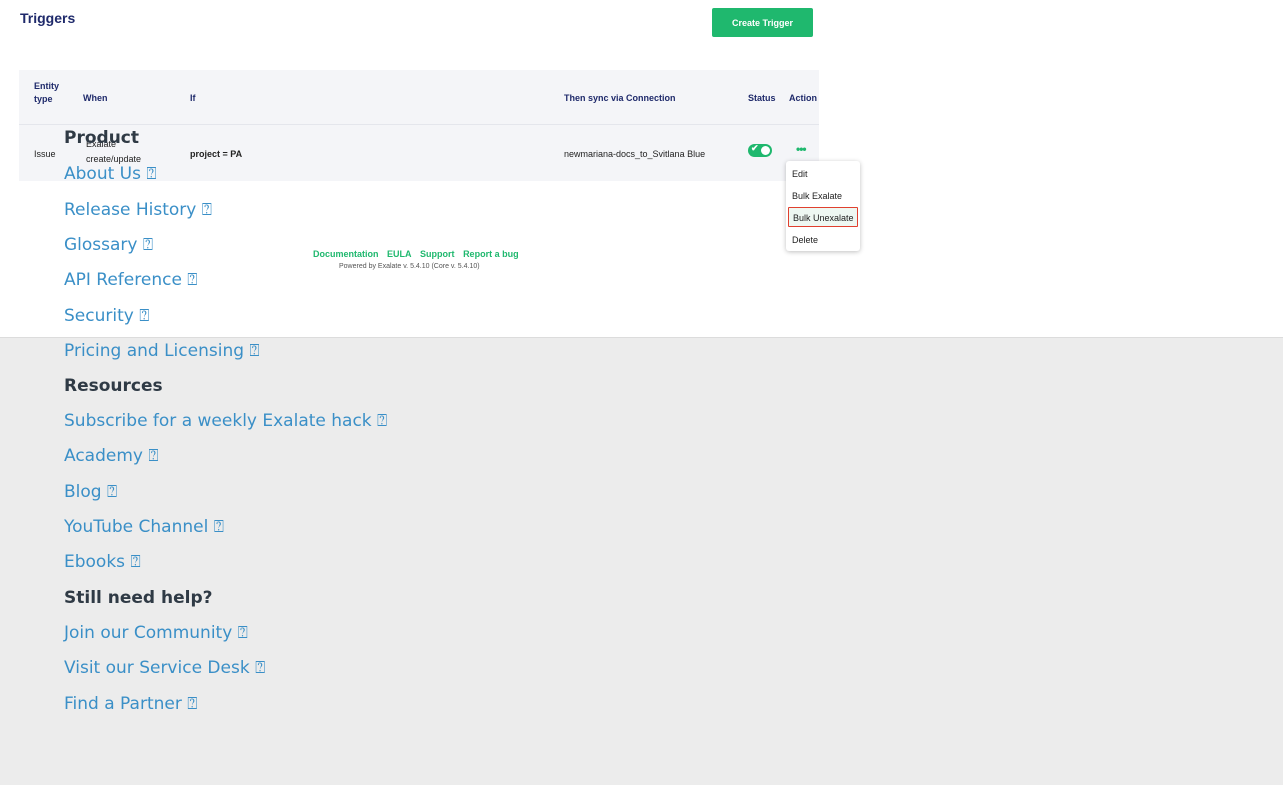  Describe the element at coordinates (437, 254) in the screenshot. I see `footer-link-support: Support` at that location.